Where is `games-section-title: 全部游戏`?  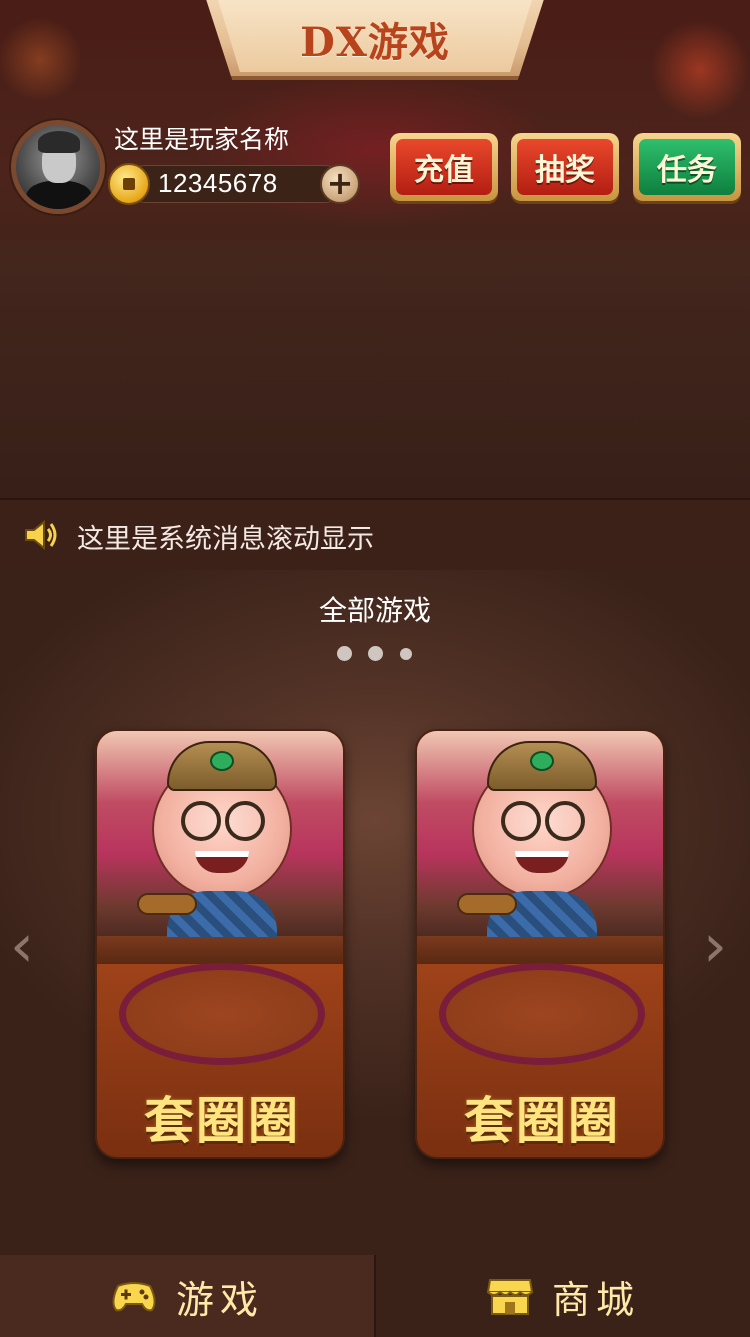
games-section-title: 全部游戏 is located at coordinates (374, 610).